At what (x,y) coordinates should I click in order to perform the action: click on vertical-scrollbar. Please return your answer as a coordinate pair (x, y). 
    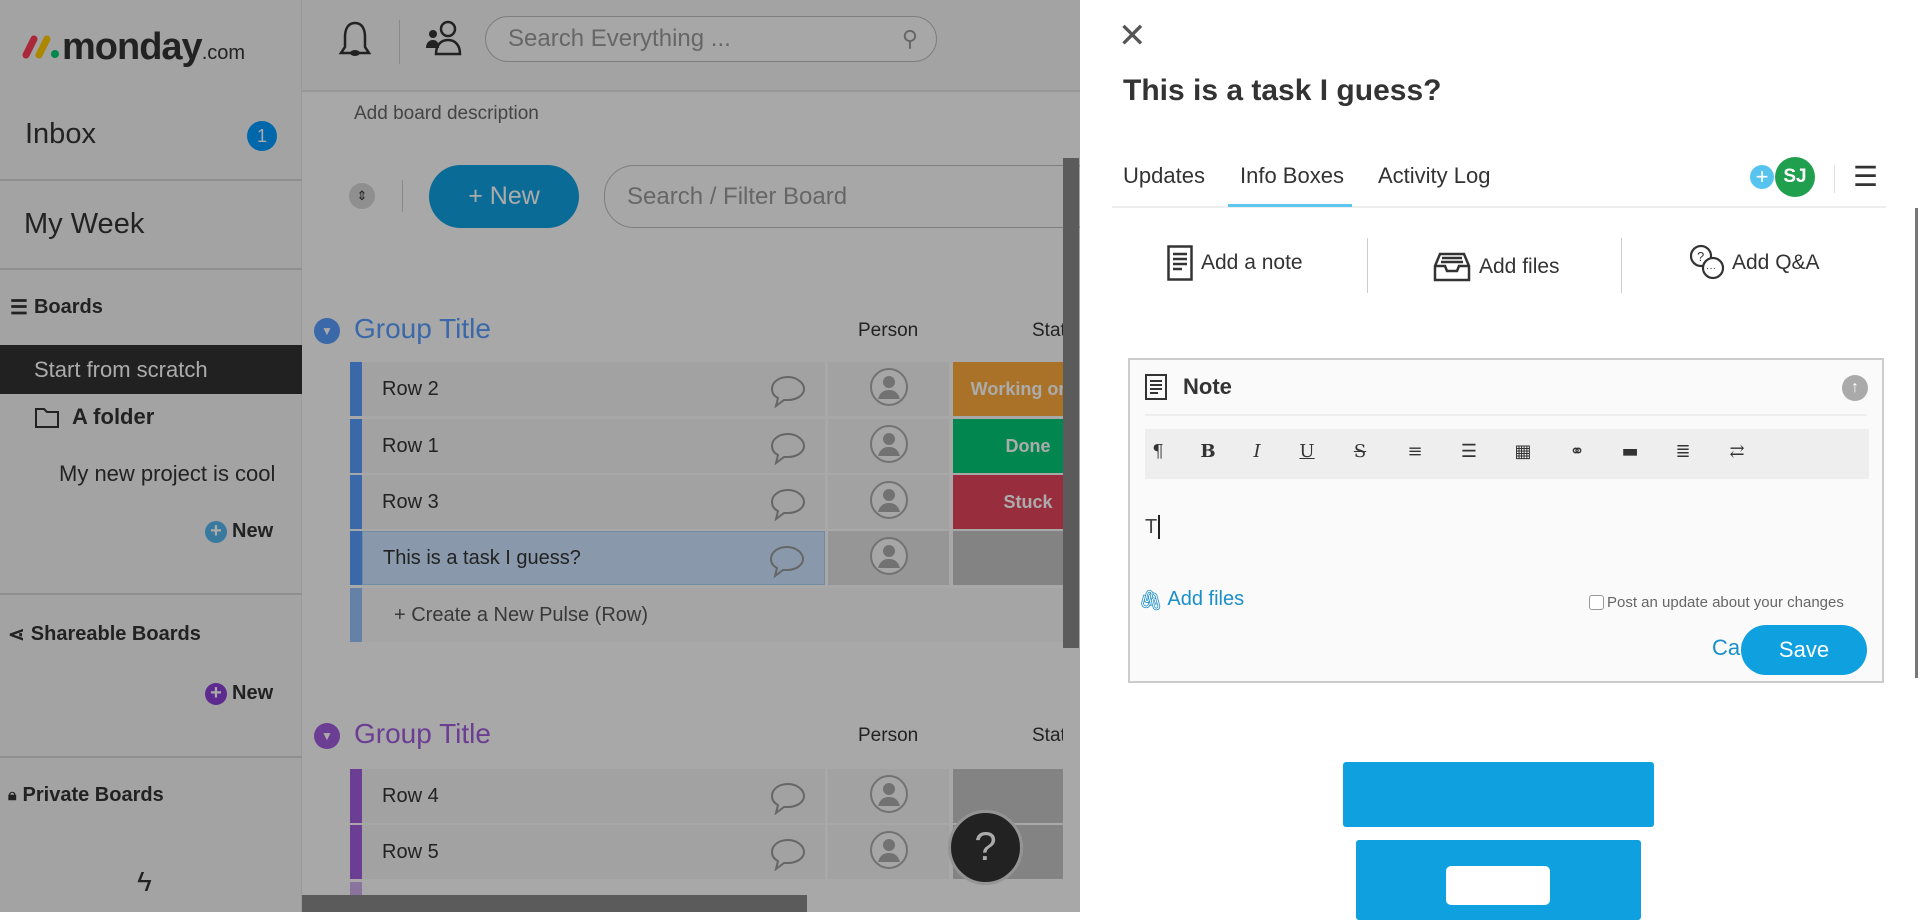
    Looking at the image, I should click on (1071, 403).